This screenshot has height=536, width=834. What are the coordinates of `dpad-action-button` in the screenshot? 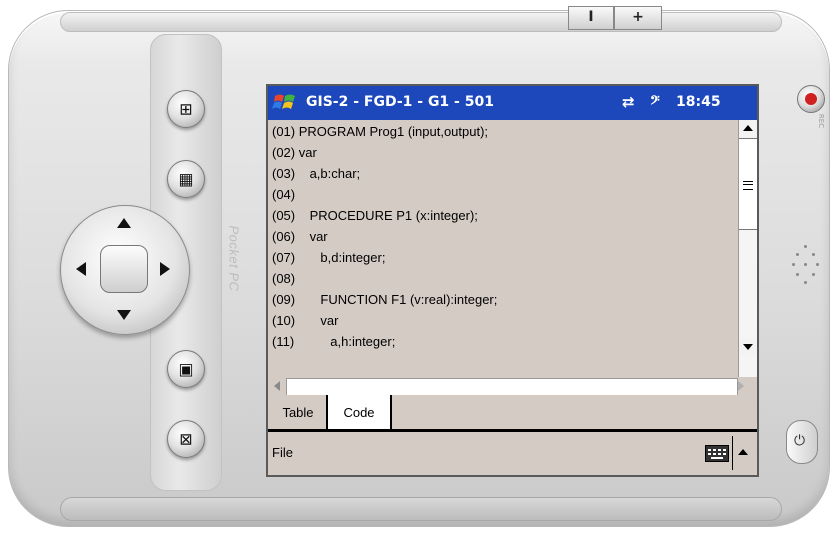 It's located at (124, 269).